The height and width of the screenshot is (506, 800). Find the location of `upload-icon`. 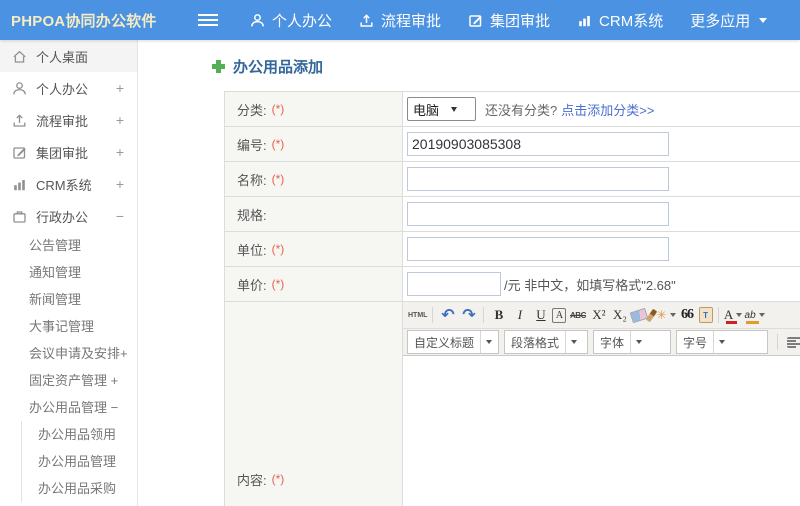

upload-icon is located at coordinates (366, 20).